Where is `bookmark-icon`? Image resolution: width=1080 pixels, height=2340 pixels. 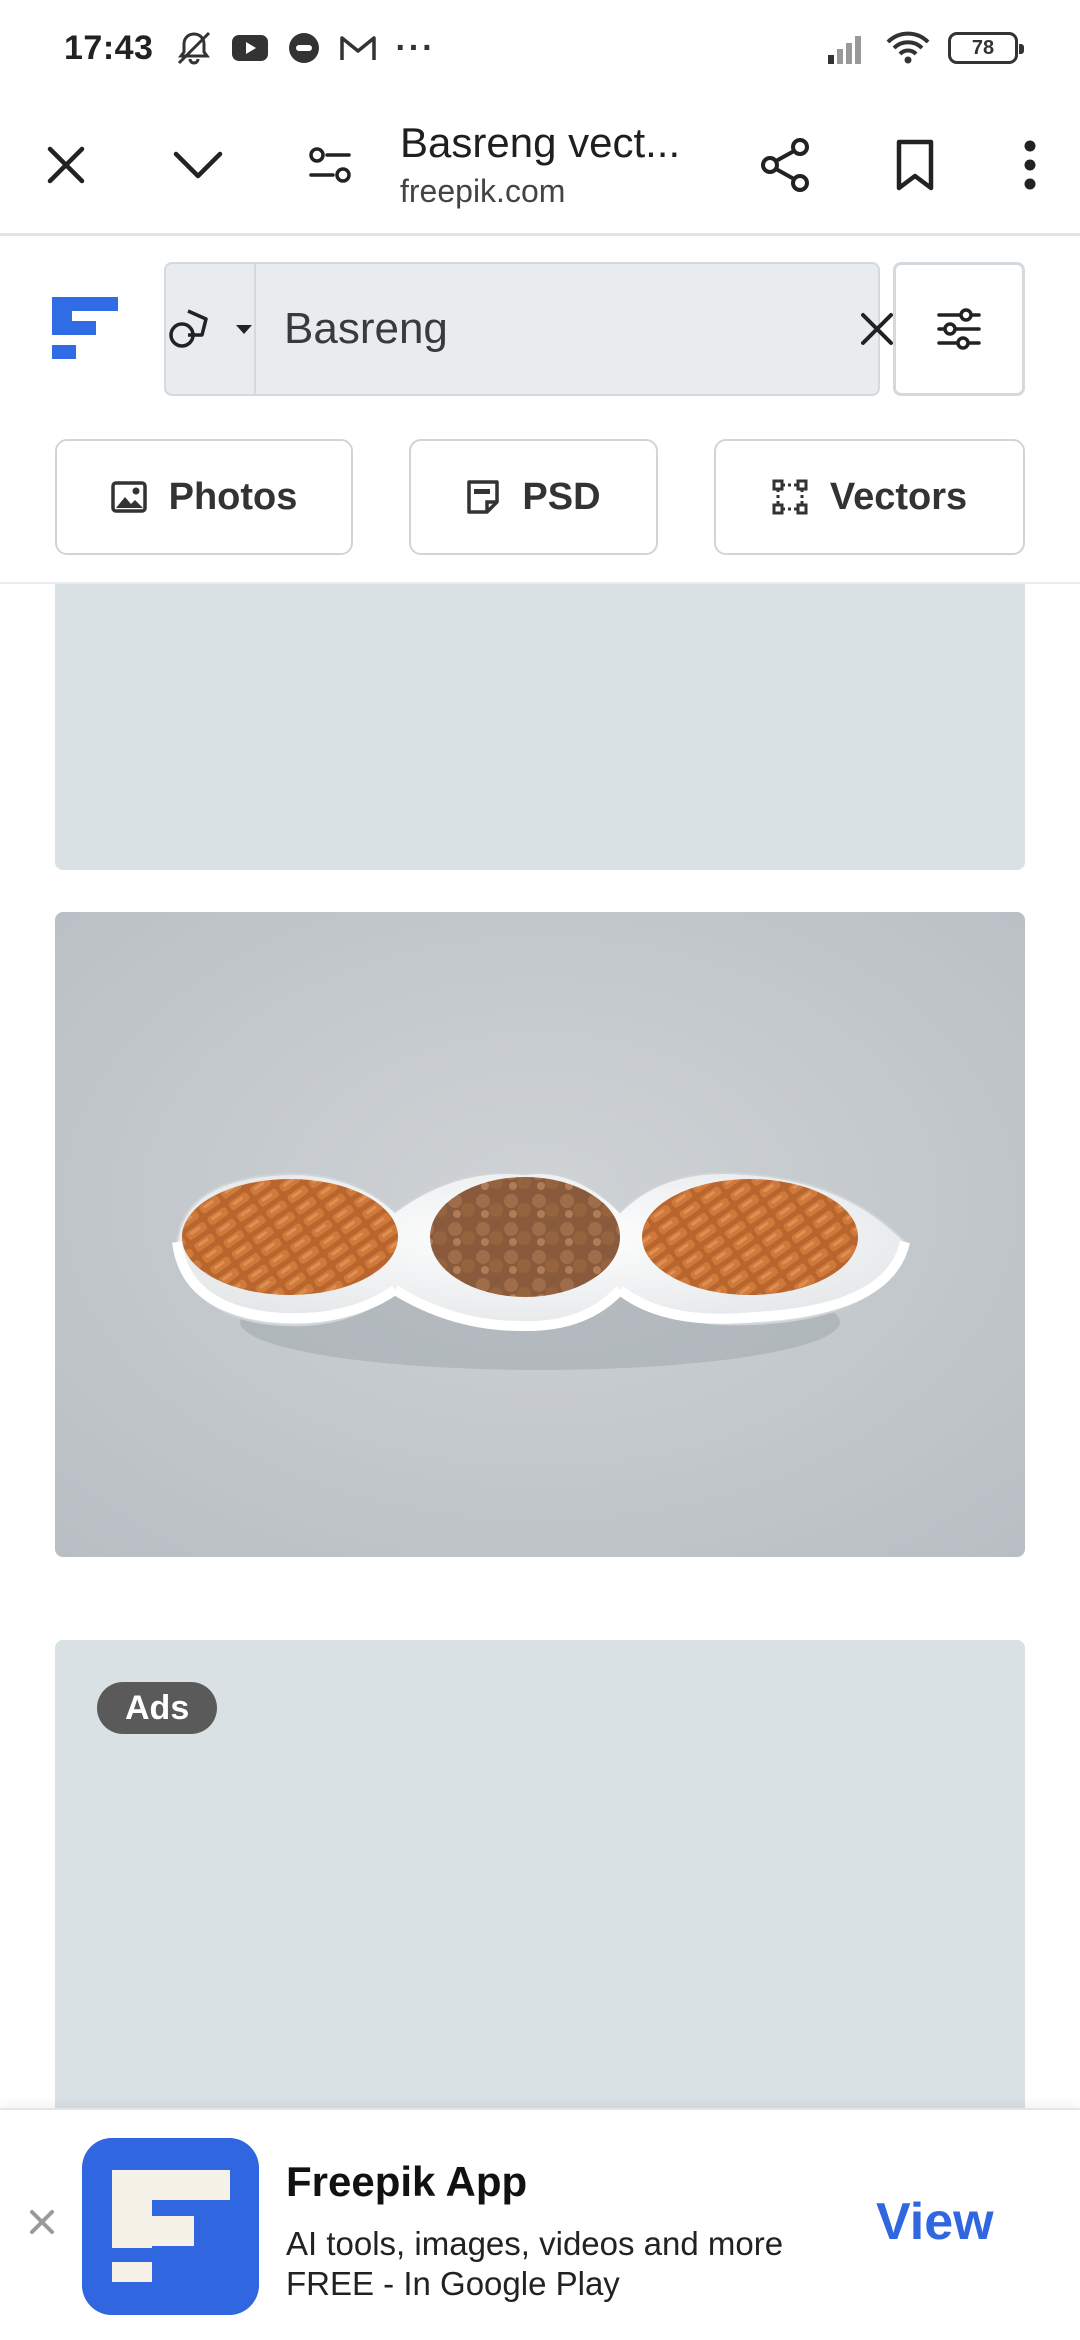 bookmark-icon is located at coordinates (915, 164).